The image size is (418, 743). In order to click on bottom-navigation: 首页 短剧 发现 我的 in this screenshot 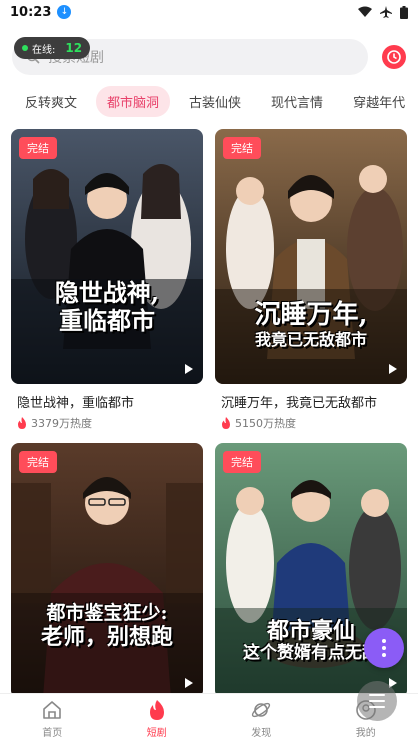, I will do `click(209, 718)`.